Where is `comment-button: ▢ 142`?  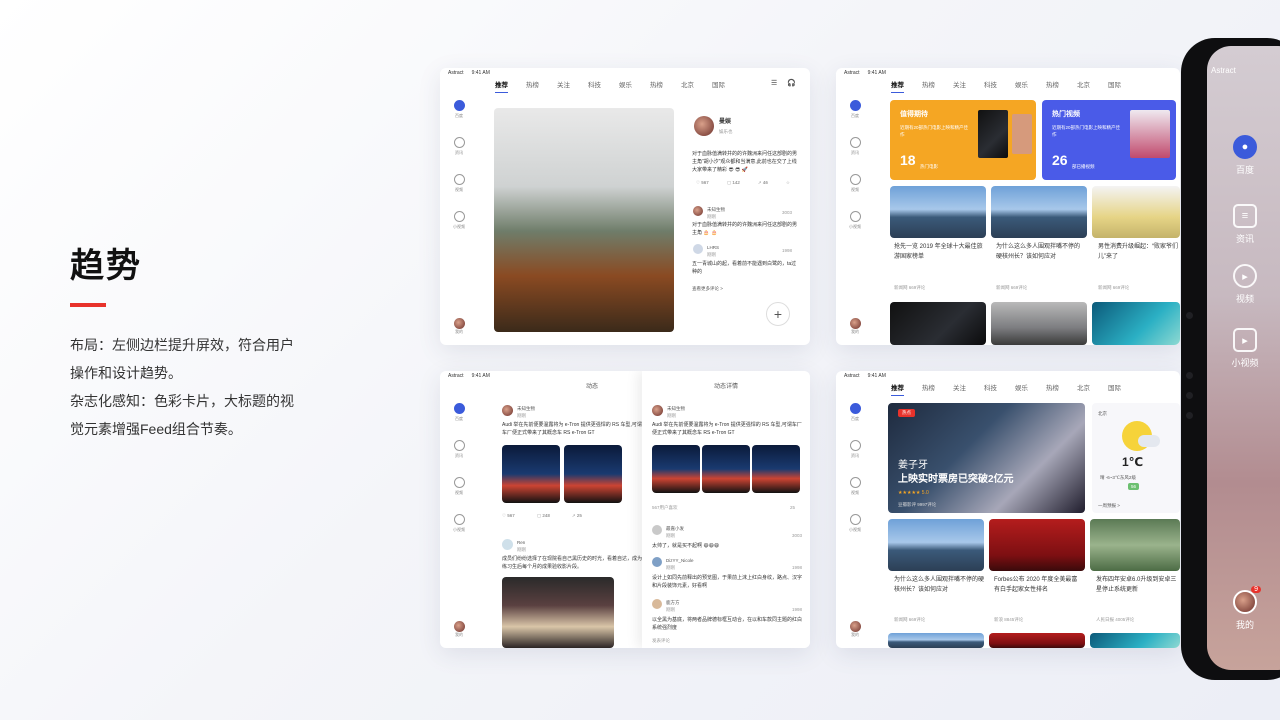
comment-button: ▢ 142 is located at coordinates (733, 182).